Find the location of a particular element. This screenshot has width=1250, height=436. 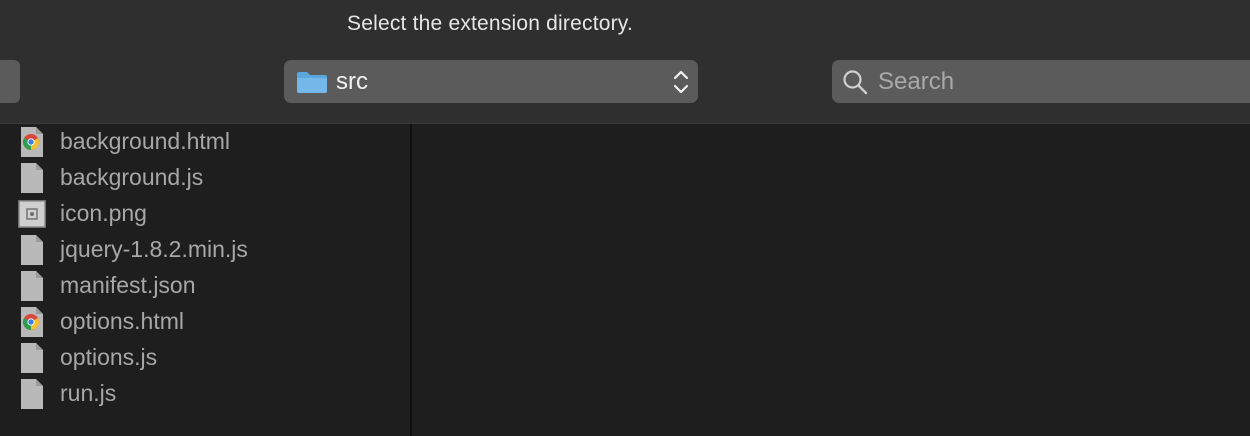

file-name: icon.png is located at coordinates (103, 213).